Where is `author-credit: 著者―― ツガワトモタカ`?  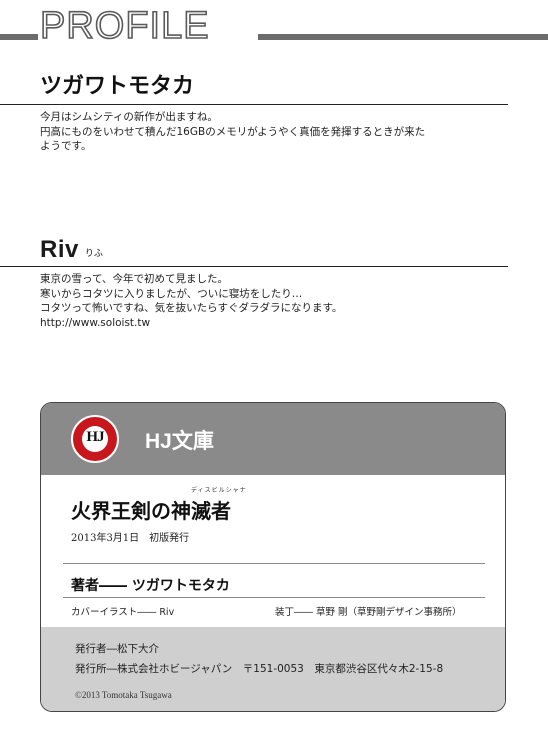
author-credit: 著者―― ツガワトモタカ is located at coordinates (150, 586).